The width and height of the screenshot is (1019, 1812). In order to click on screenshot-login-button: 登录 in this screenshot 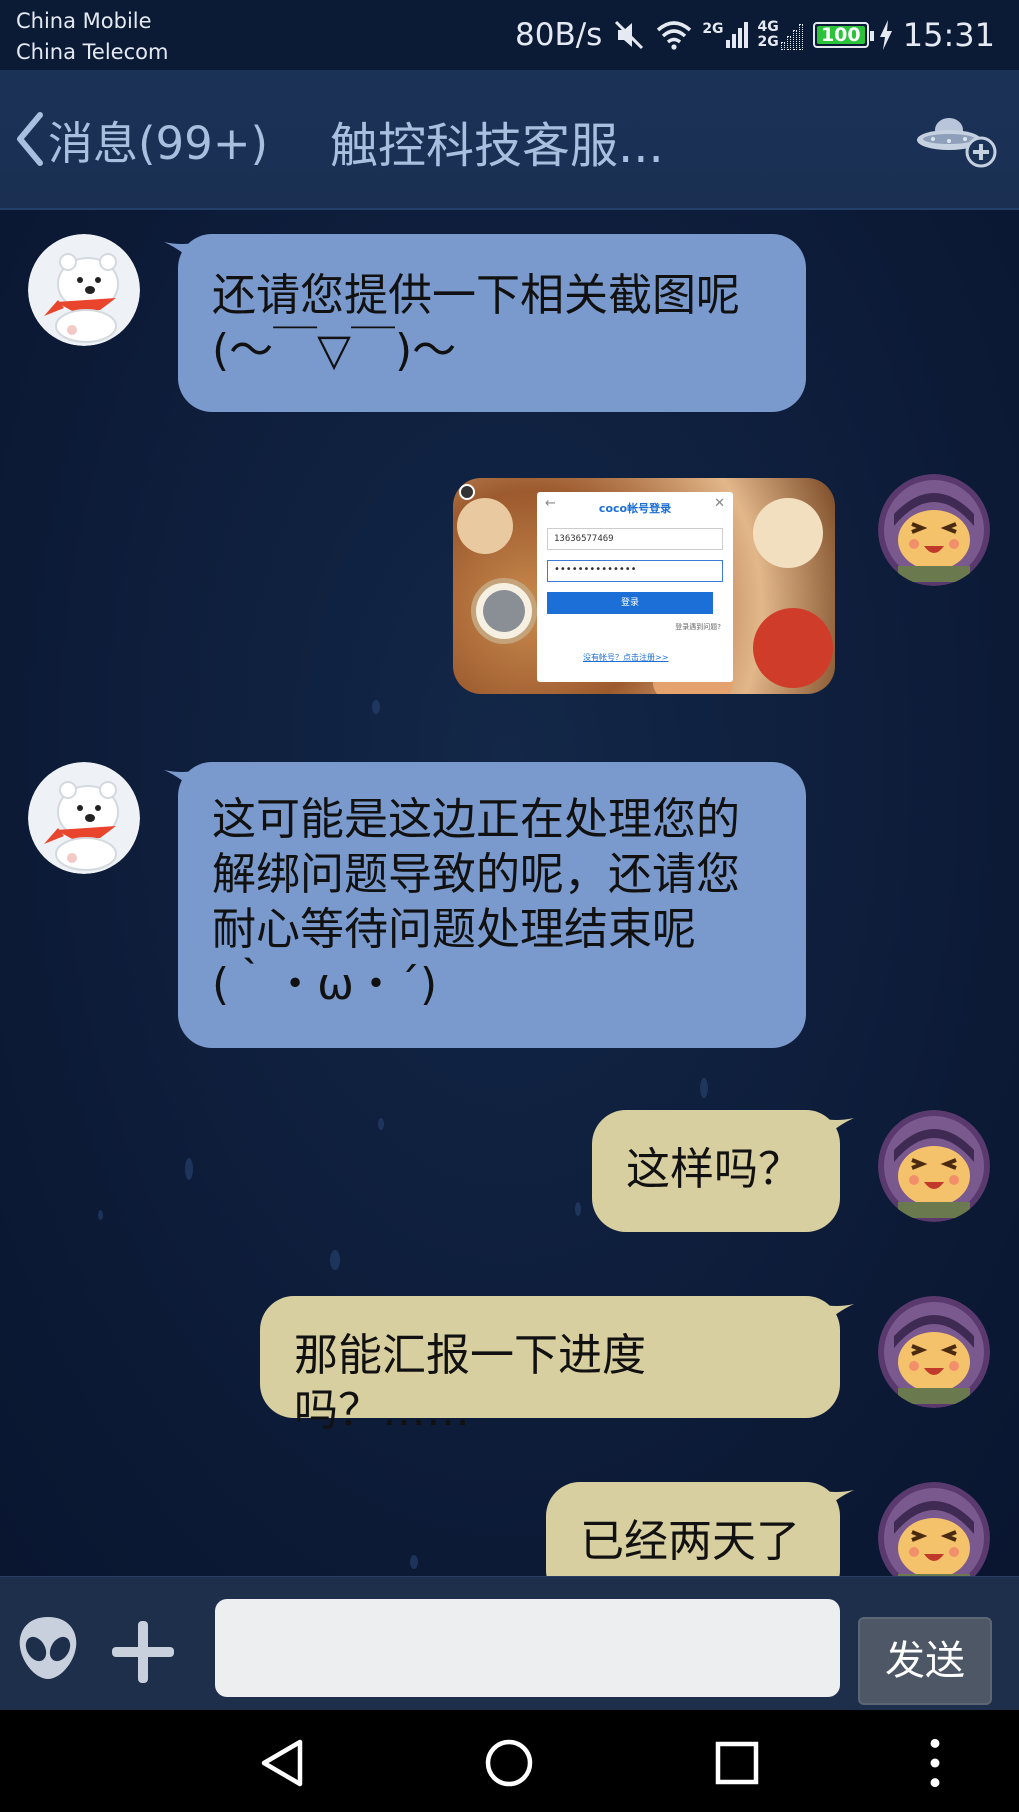, I will do `click(630, 603)`.